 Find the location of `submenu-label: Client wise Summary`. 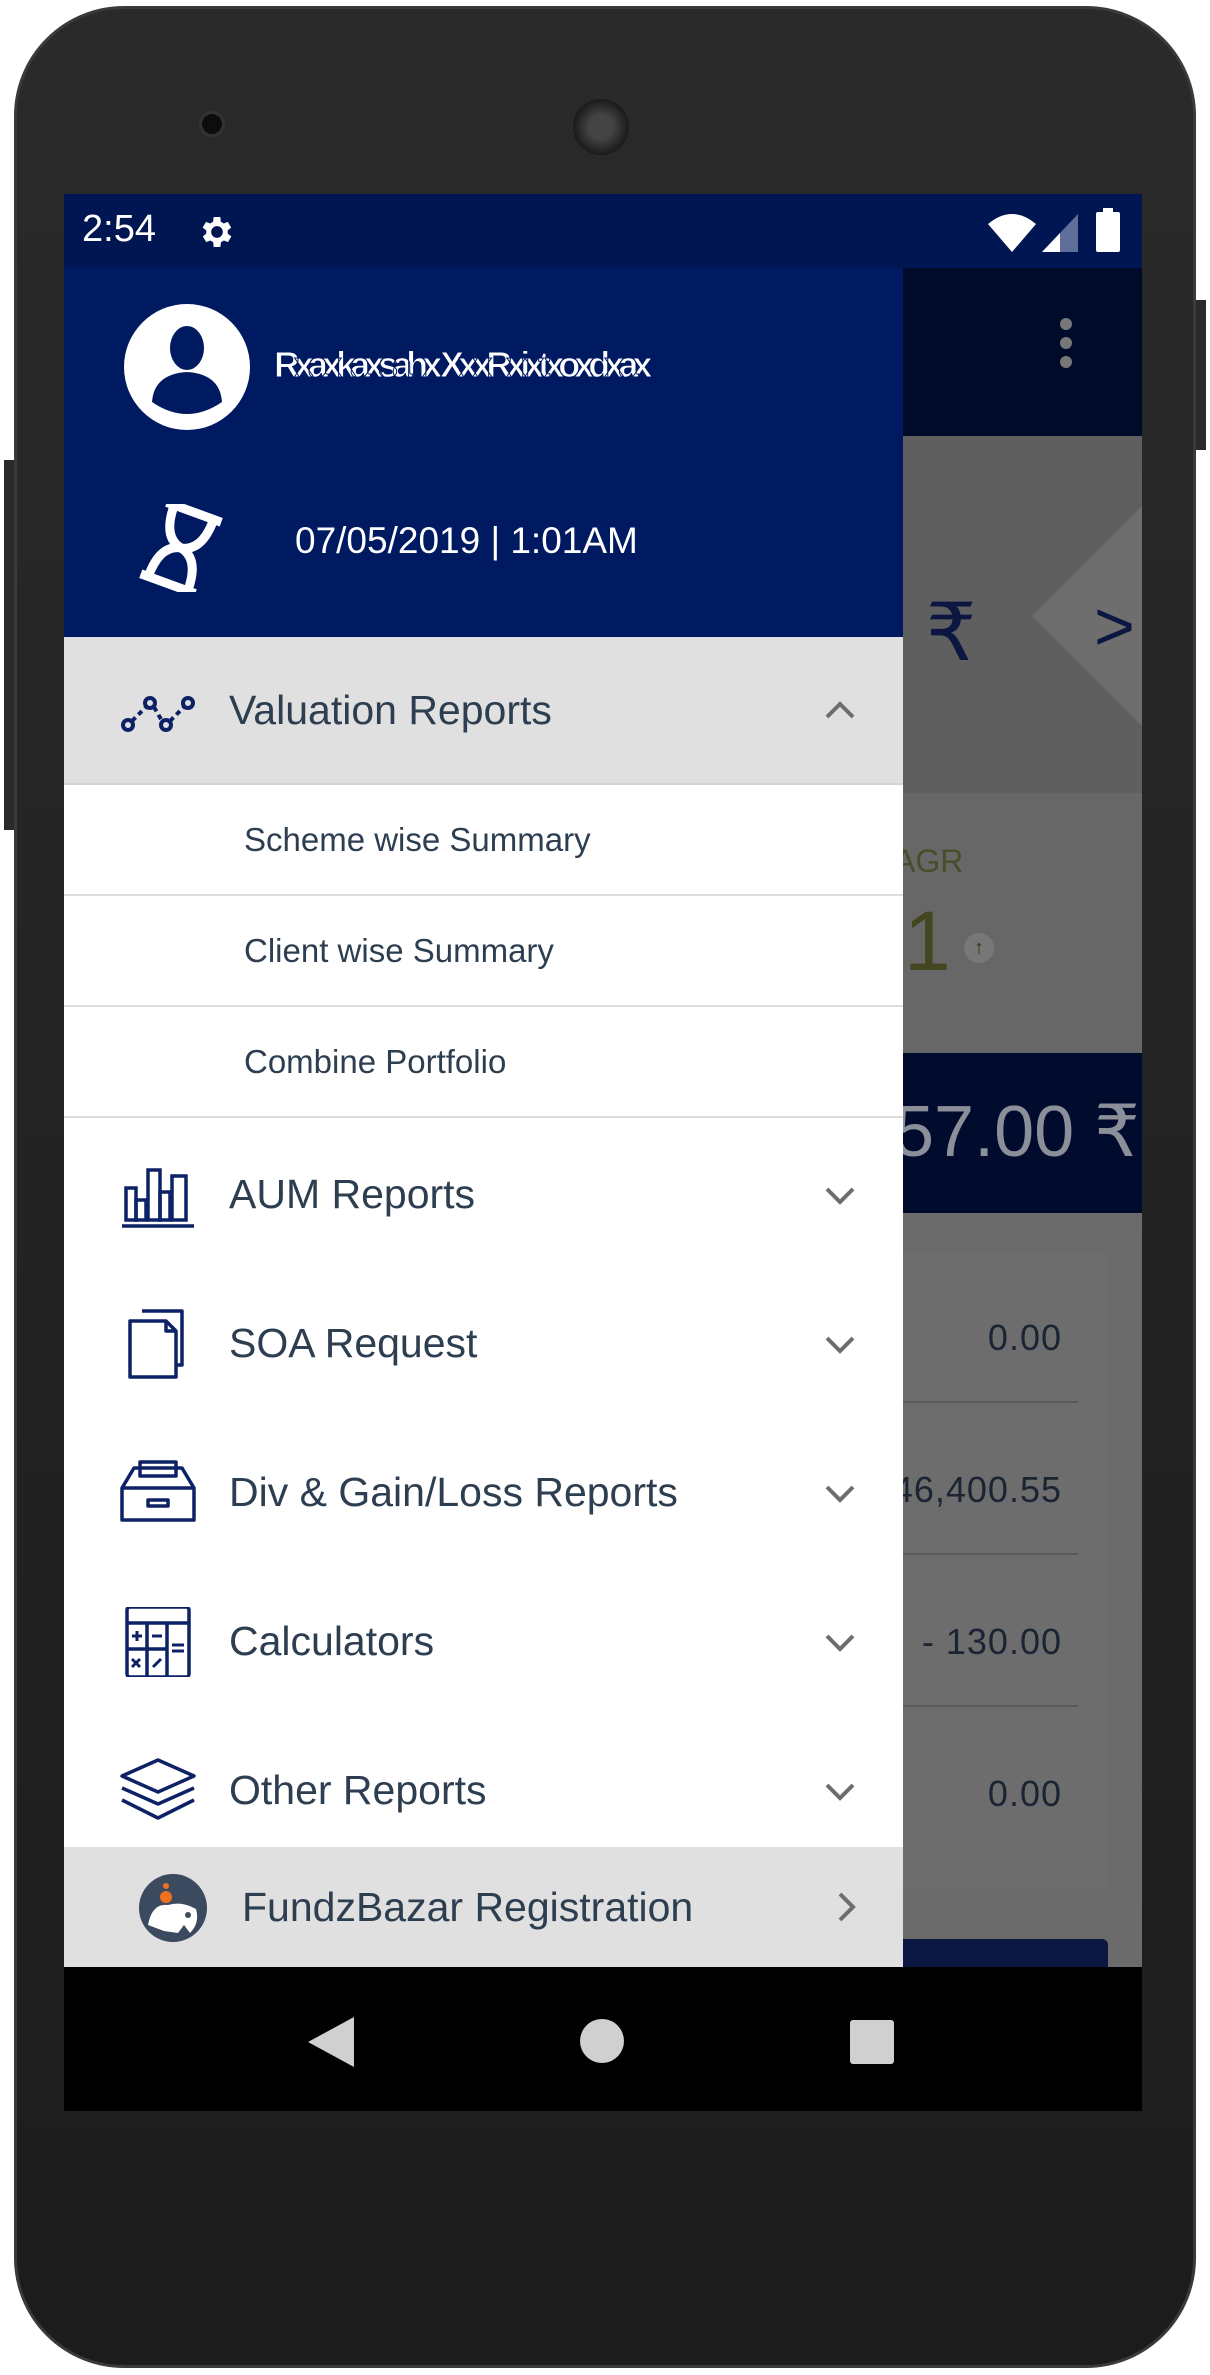

submenu-label: Client wise Summary is located at coordinates (399, 950).